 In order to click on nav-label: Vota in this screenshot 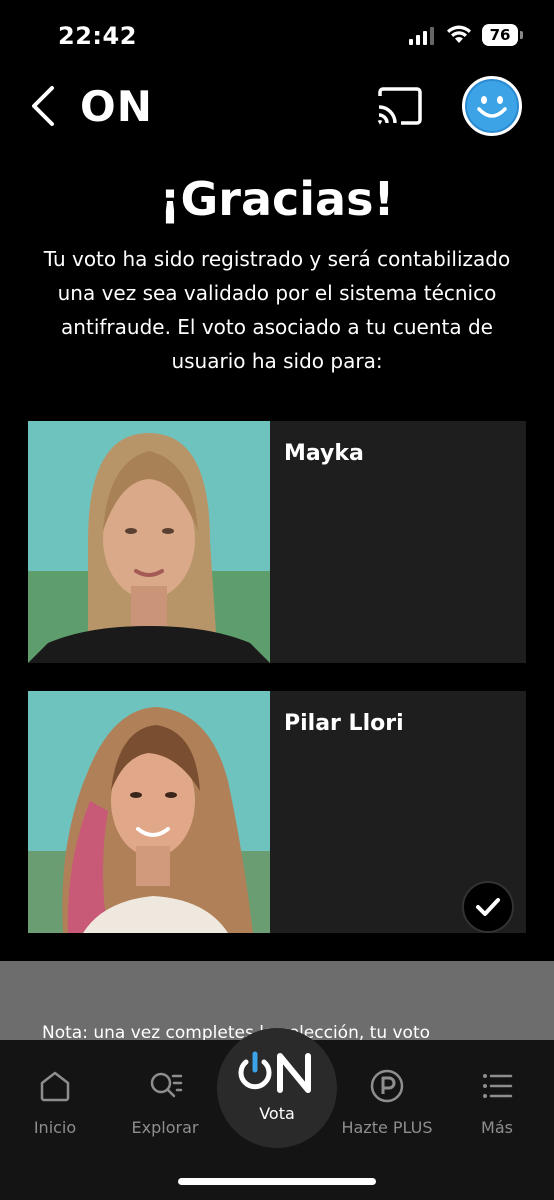, I will do `click(277, 1113)`.